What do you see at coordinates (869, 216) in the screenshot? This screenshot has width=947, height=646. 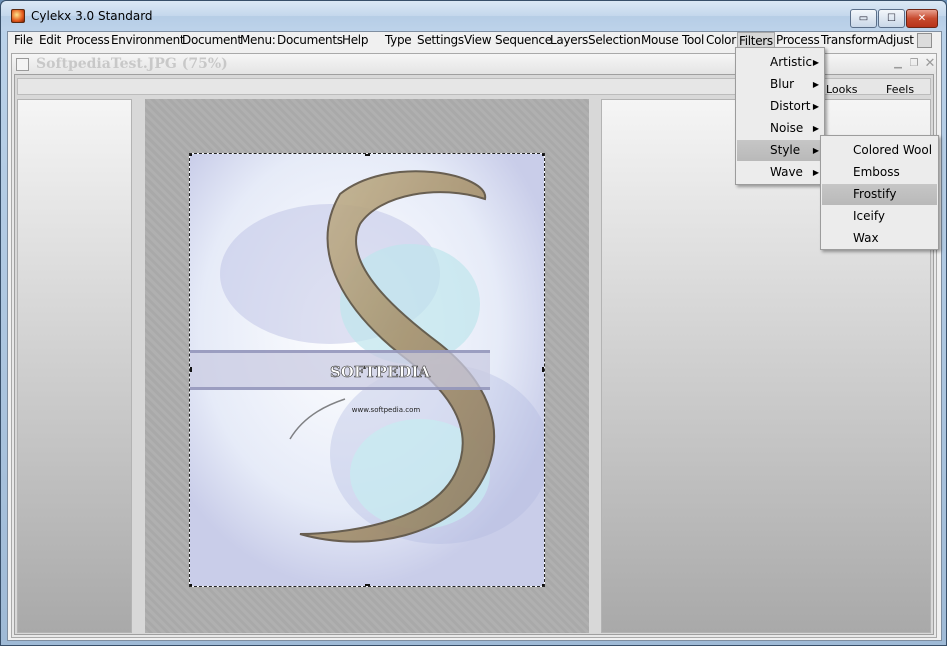 I see `style-item-label: Iceify` at bounding box center [869, 216].